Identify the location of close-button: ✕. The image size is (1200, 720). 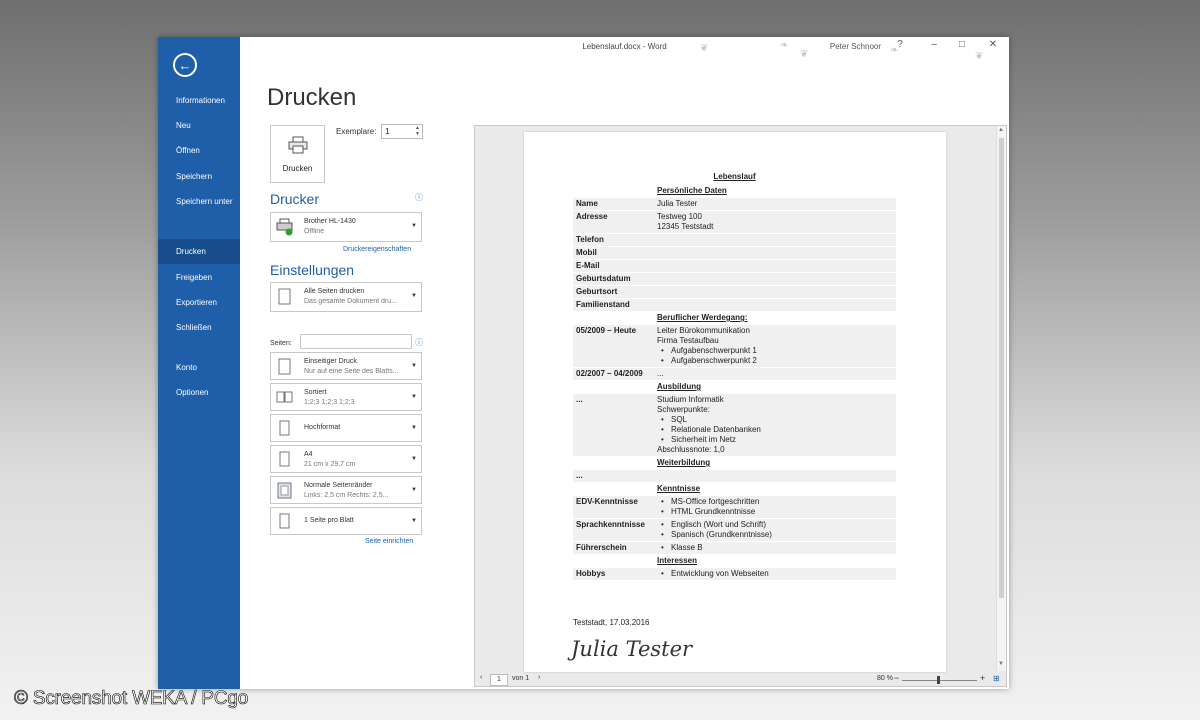
(993, 44).